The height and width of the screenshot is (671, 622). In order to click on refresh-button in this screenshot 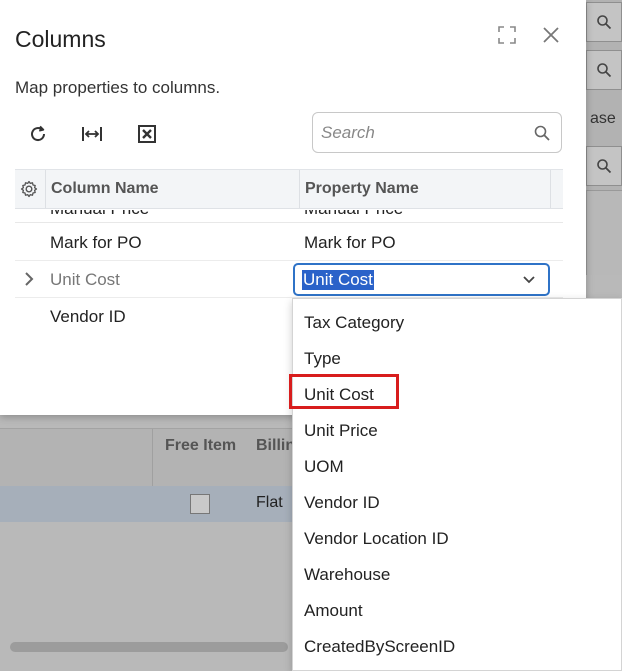, I will do `click(38, 134)`.